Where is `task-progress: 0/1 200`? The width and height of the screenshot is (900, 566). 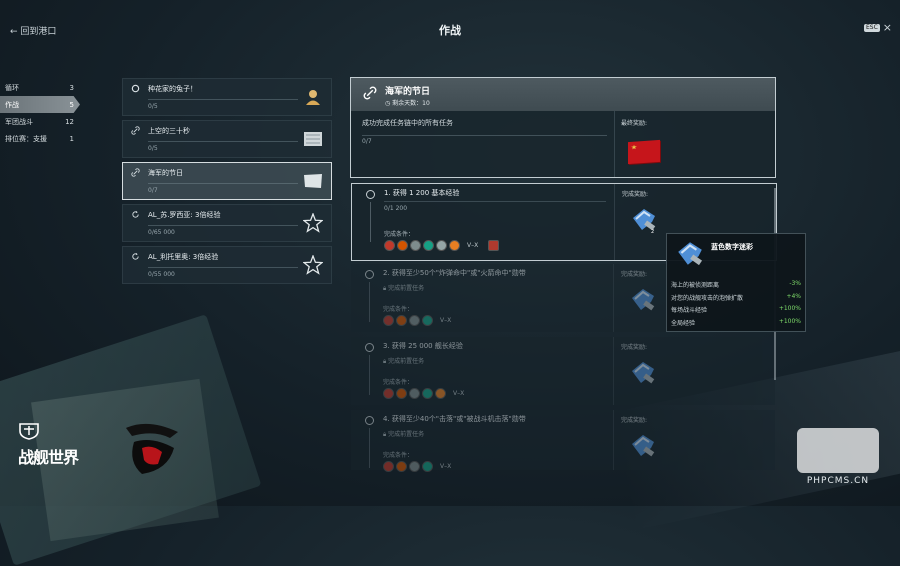
task-progress: 0/1 200 is located at coordinates (396, 208).